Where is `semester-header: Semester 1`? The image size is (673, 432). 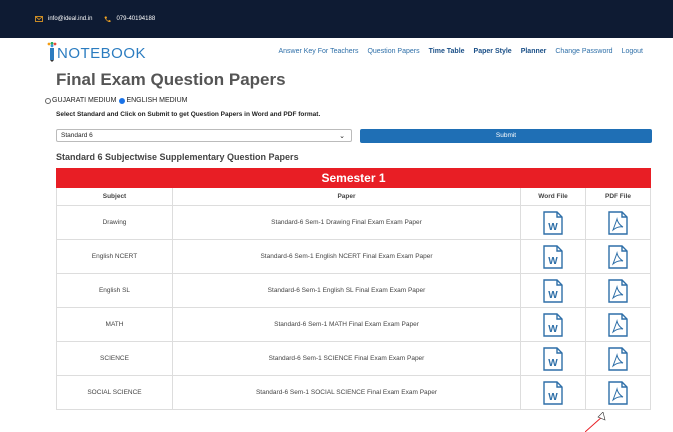 semester-header: Semester 1 is located at coordinates (353, 178).